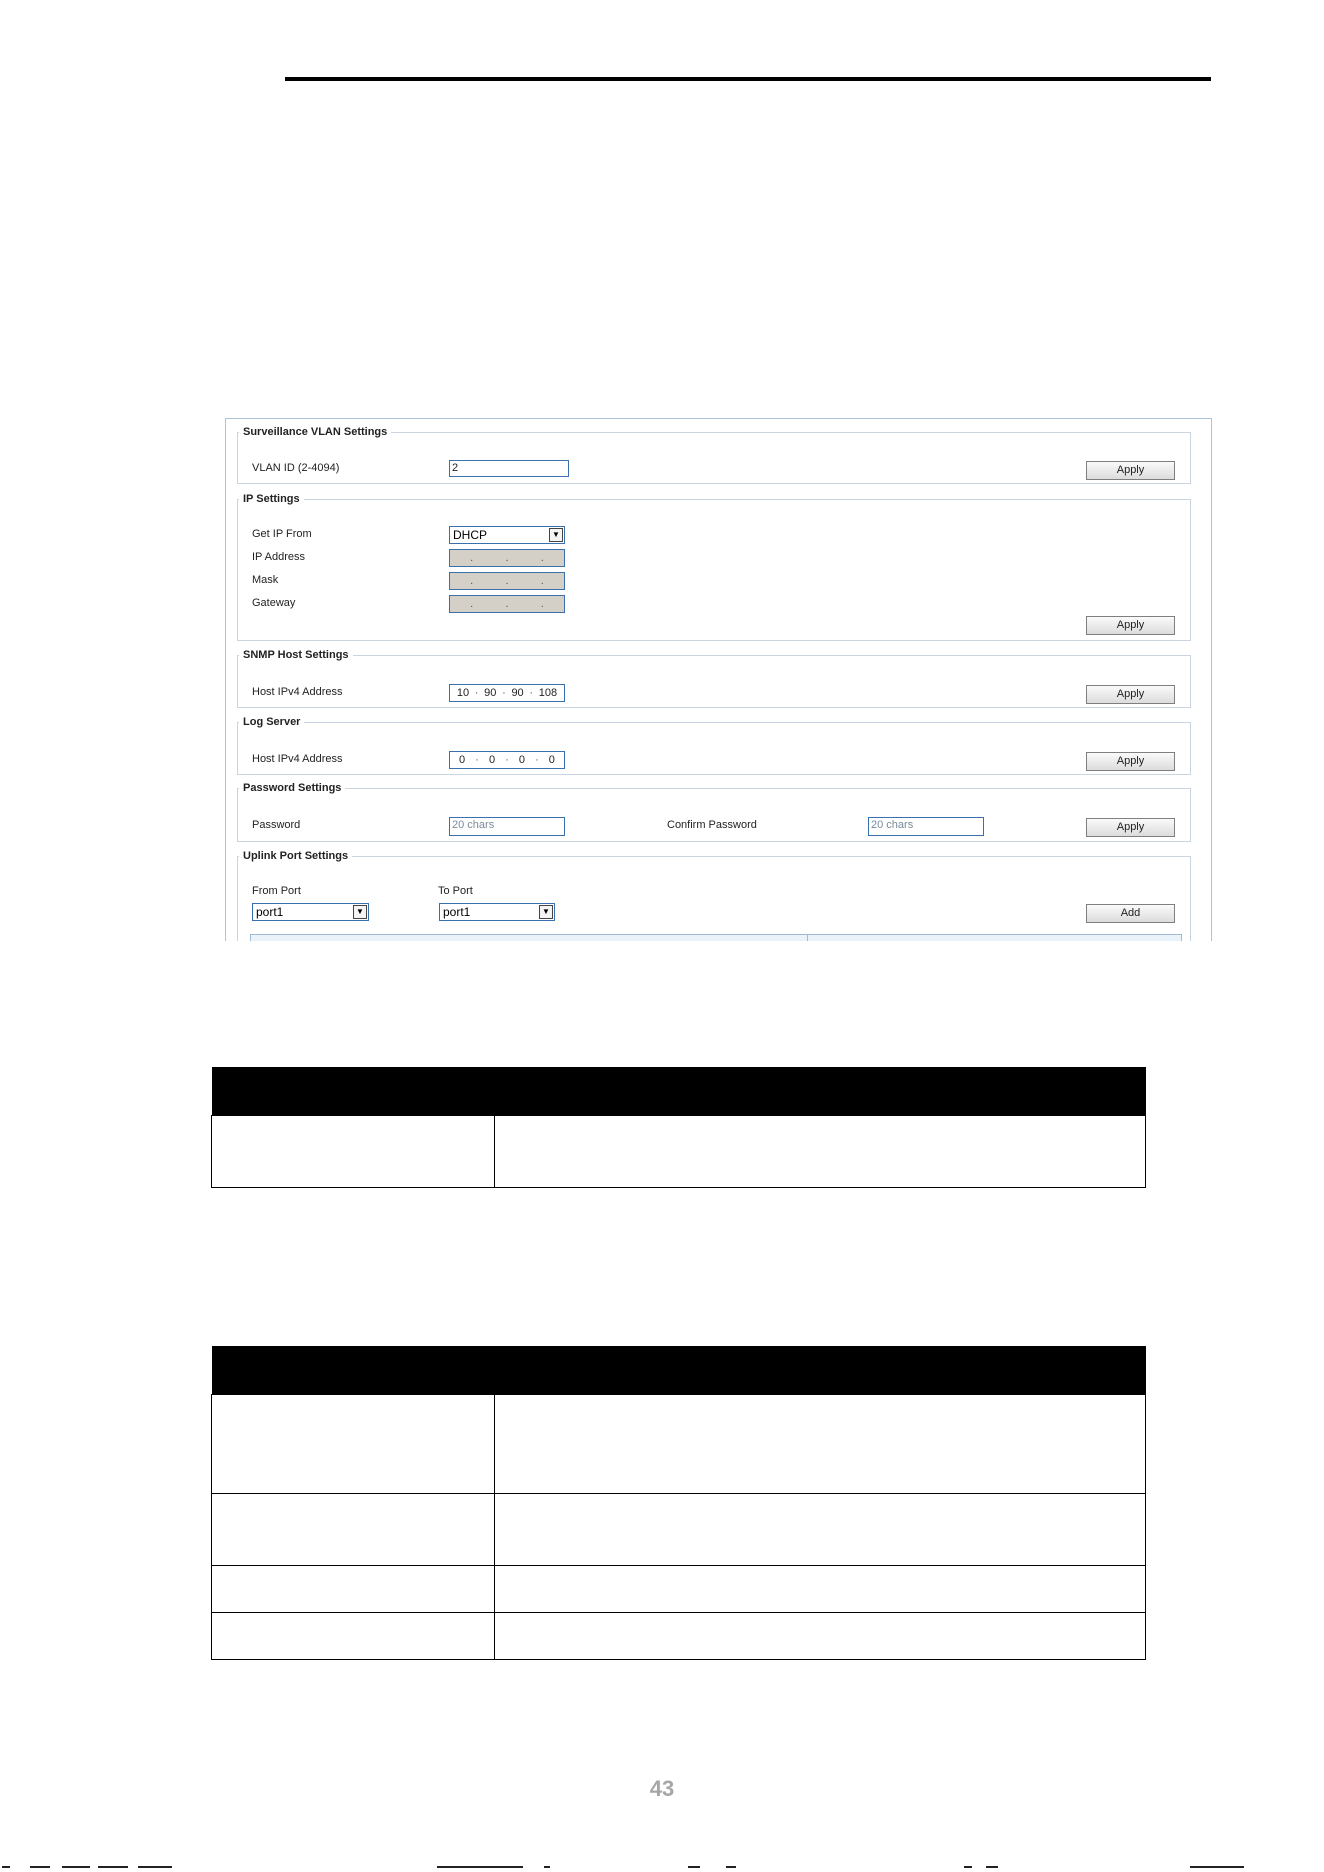  Describe the element at coordinates (470, 535) in the screenshot. I see `get-ip-from-value: DHCP` at that location.